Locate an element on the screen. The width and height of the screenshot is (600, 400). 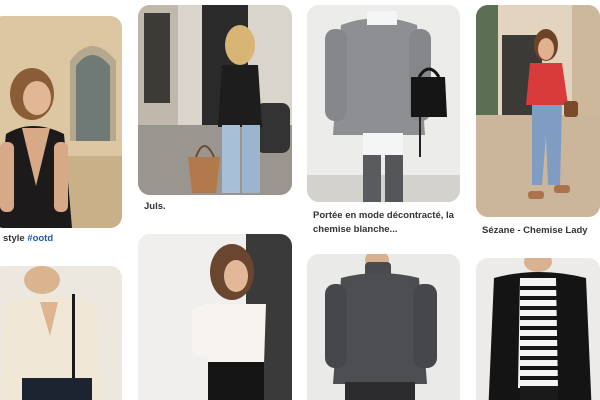
pin-white-blouse is located at coordinates (215, 317).